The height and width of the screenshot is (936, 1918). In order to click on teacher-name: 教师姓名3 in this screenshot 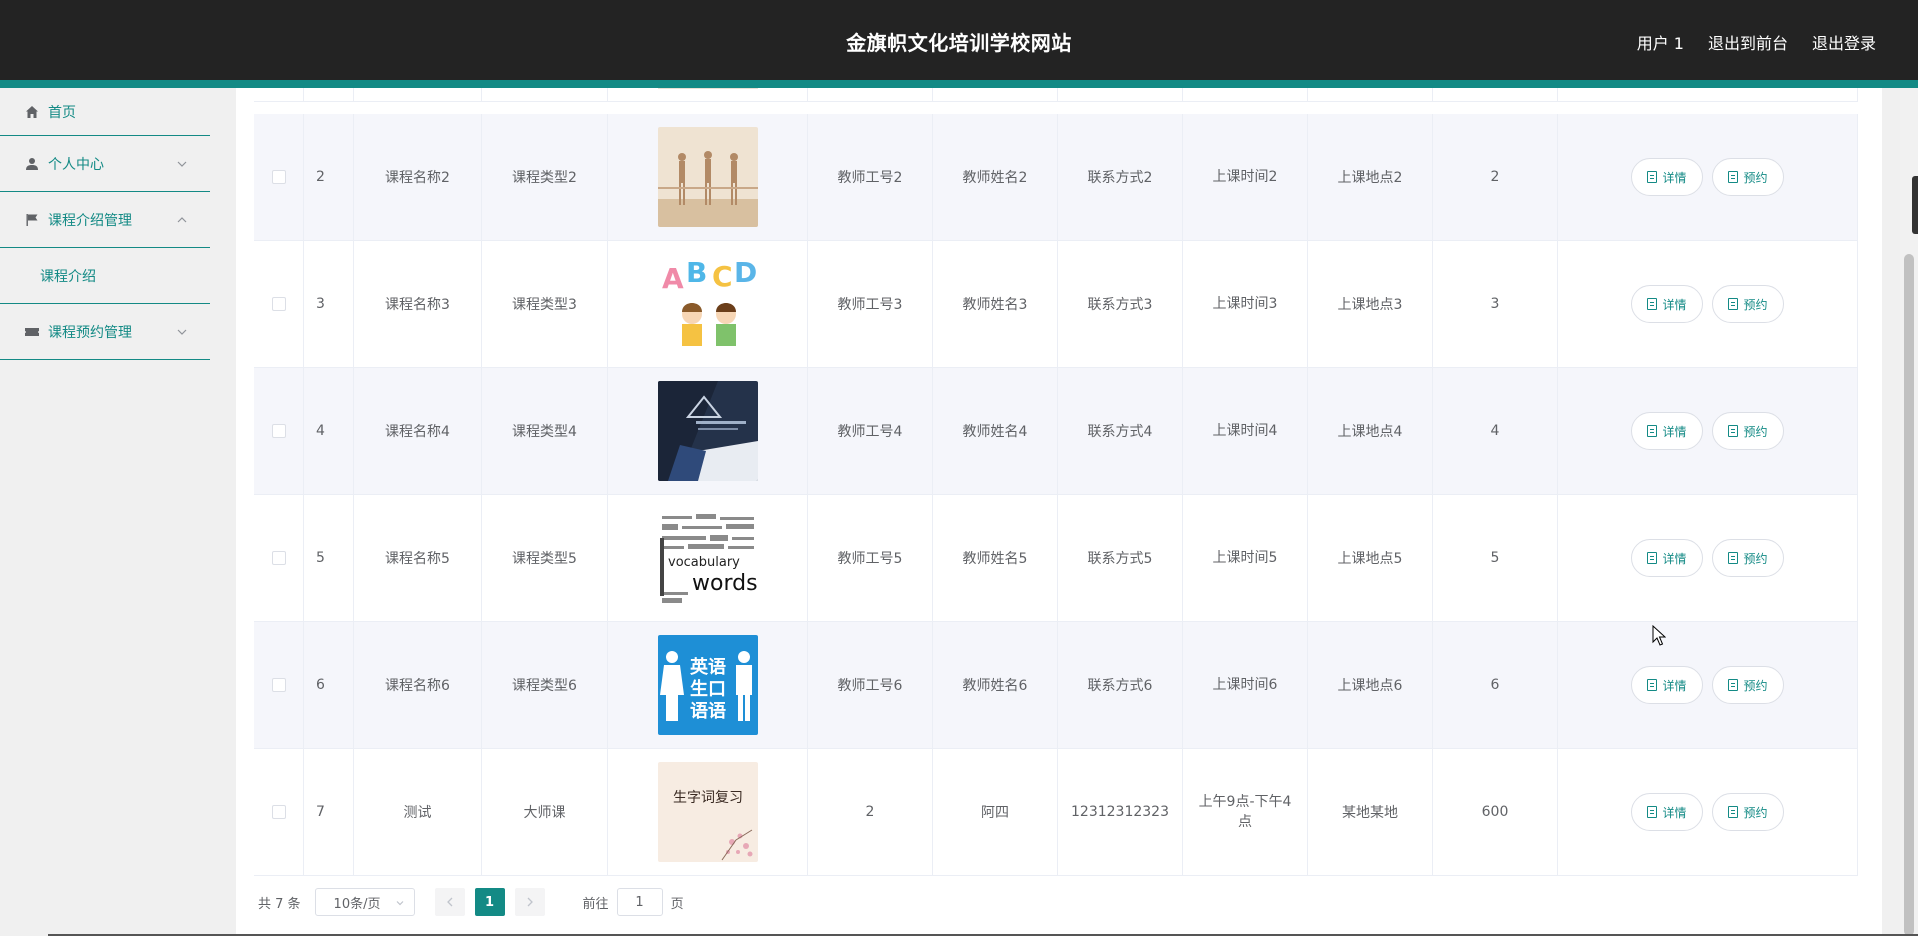, I will do `click(995, 304)`.